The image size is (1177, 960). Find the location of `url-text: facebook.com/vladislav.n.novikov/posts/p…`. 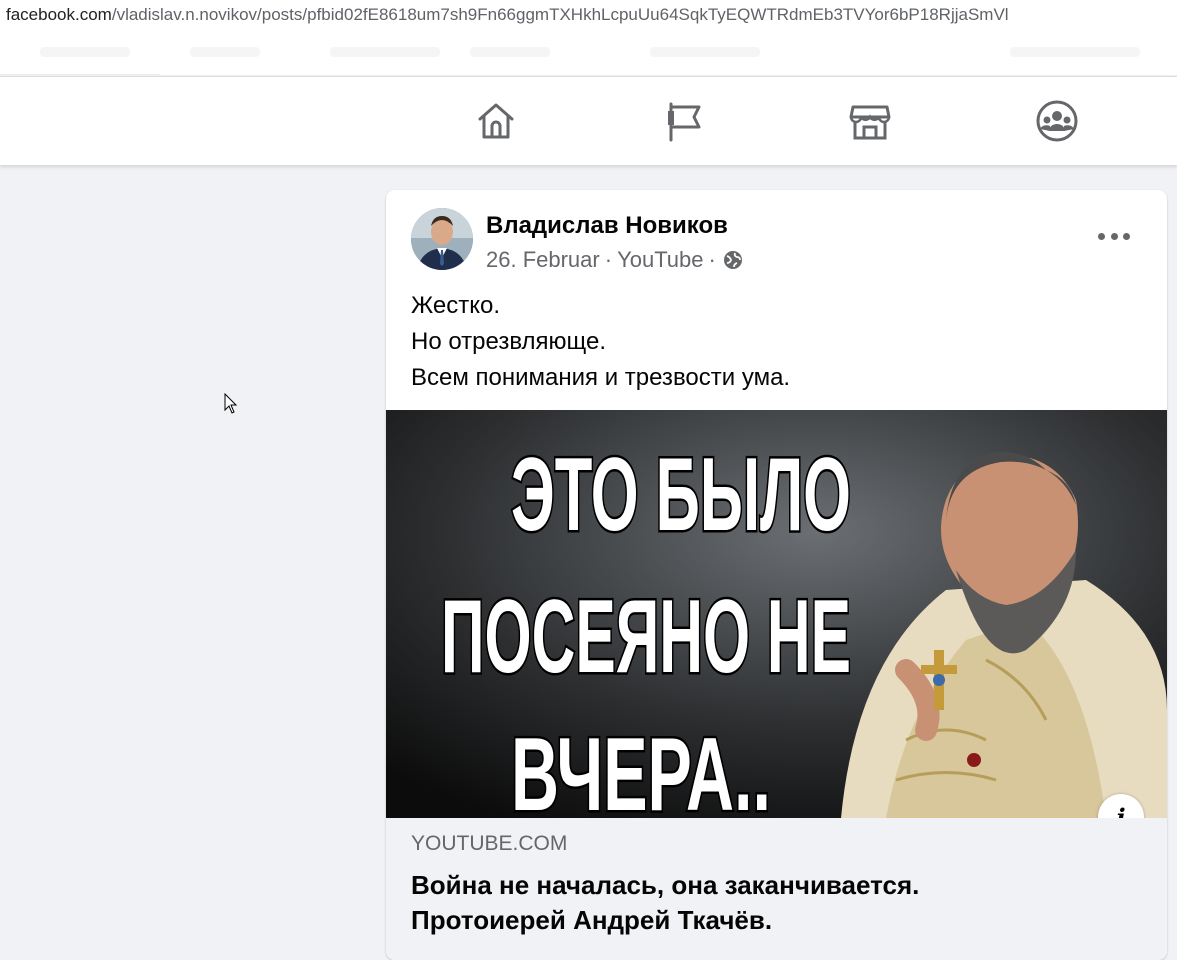

url-text: facebook.com/vladislav.n.novikov/posts/p… is located at coordinates (507, 15).